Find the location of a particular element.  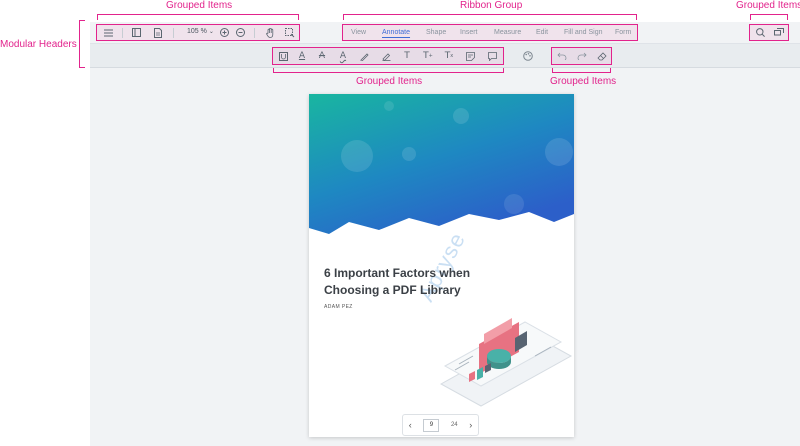

annotation-bracket-top-left is located at coordinates (198, 17).